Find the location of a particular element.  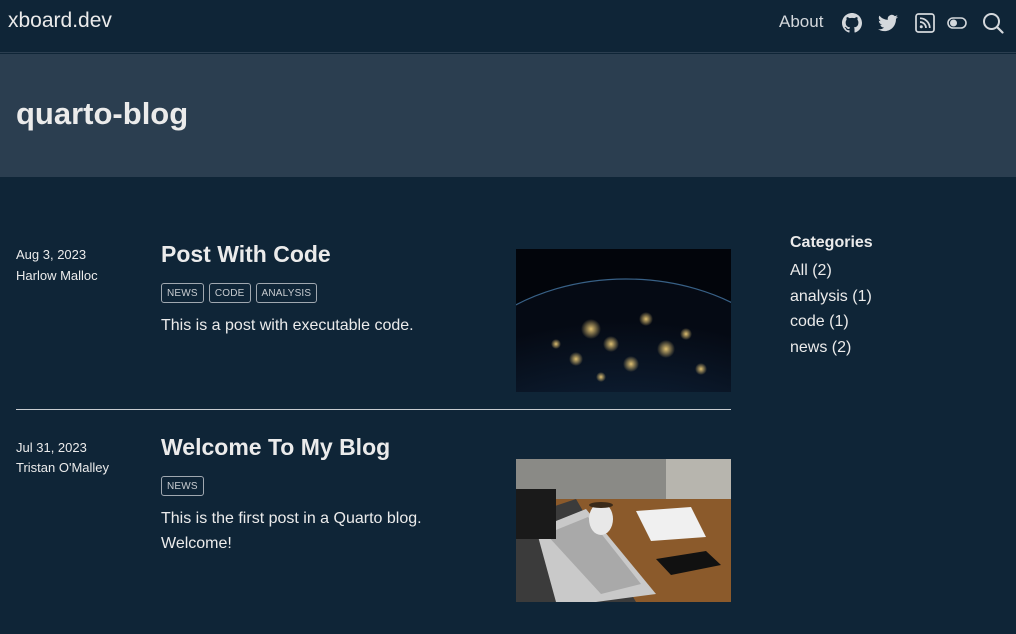

post-title: Welcome To My Blog is located at coordinates (275, 447).